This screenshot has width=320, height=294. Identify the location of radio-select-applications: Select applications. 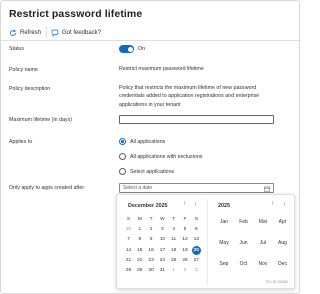
(146, 171).